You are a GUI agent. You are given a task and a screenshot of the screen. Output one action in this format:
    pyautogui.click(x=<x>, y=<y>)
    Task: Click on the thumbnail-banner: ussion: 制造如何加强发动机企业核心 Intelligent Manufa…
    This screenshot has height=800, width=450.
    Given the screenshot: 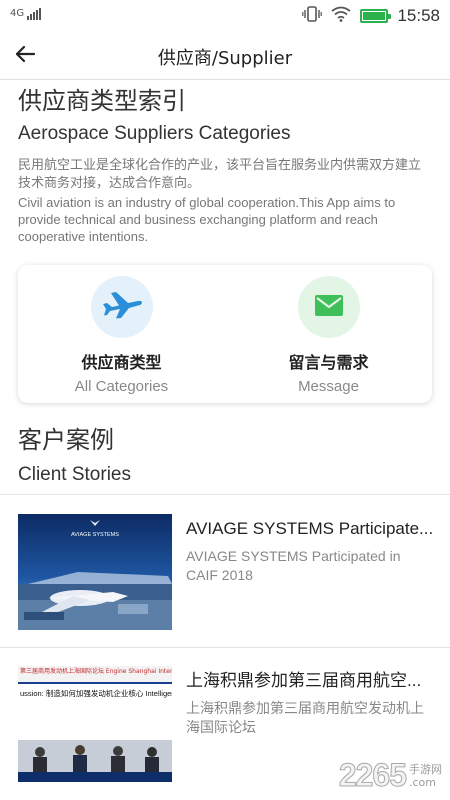 What is the action you would take?
    pyautogui.click(x=96, y=693)
    